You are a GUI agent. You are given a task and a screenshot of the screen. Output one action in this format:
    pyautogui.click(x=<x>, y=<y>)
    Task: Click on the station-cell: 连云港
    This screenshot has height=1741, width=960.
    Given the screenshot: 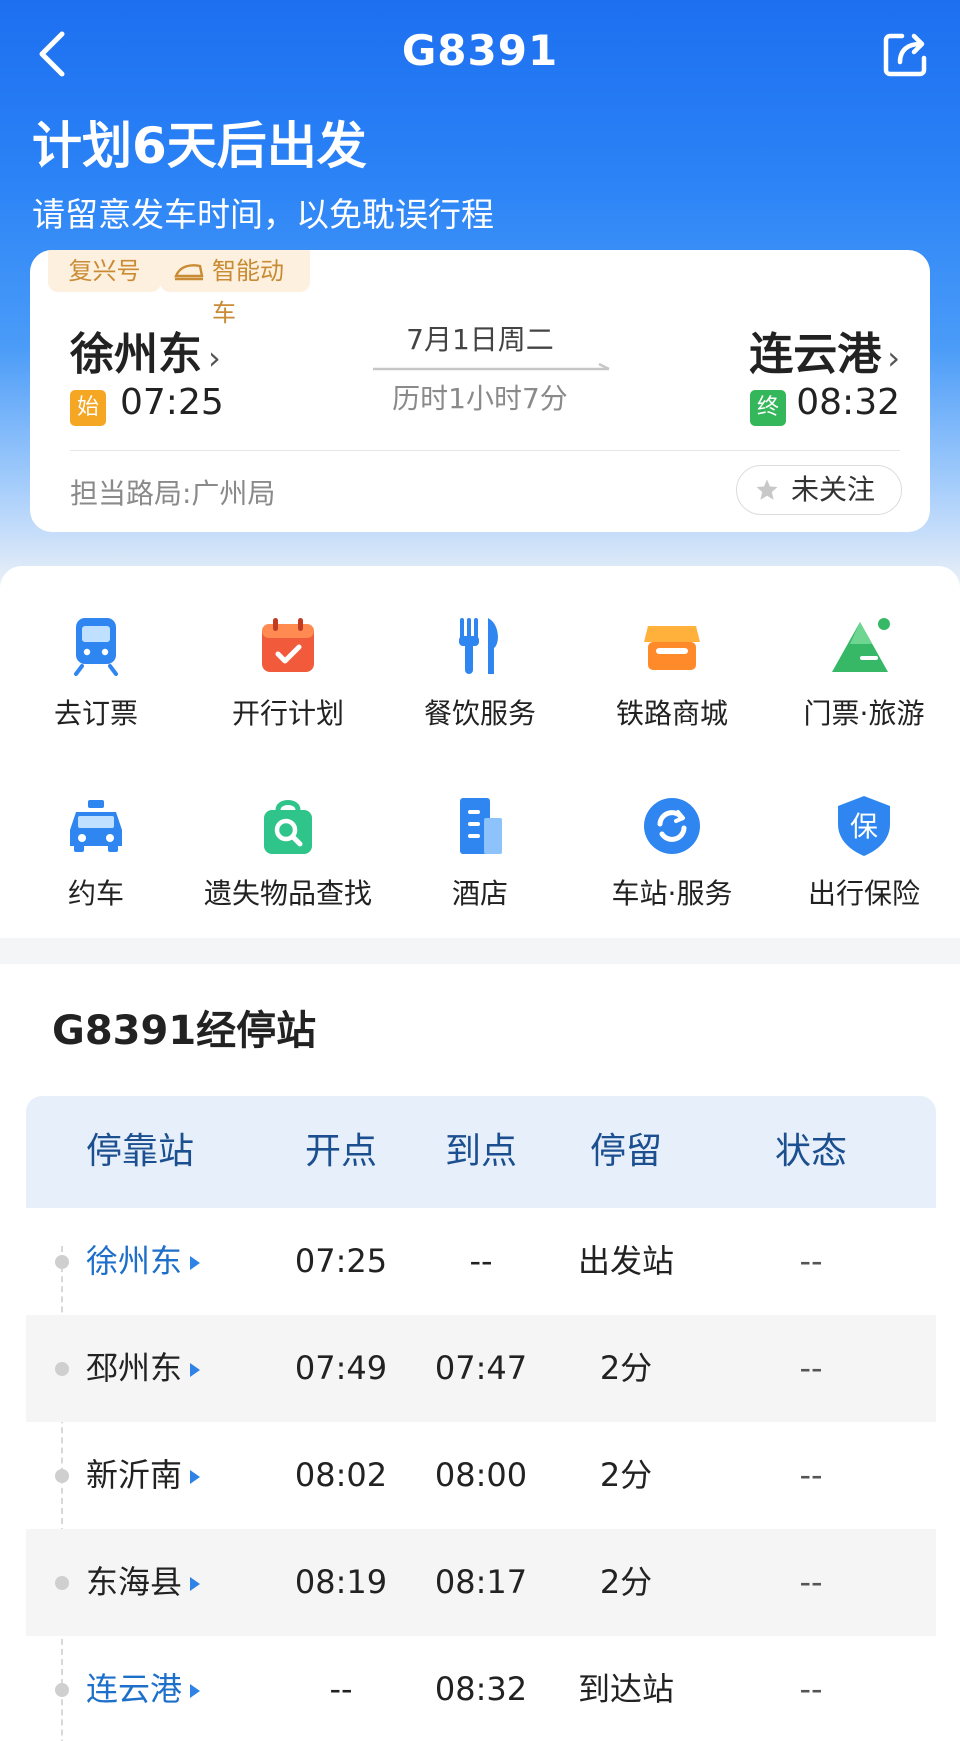 What is the action you would take?
    pyautogui.click(x=176, y=1688)
    